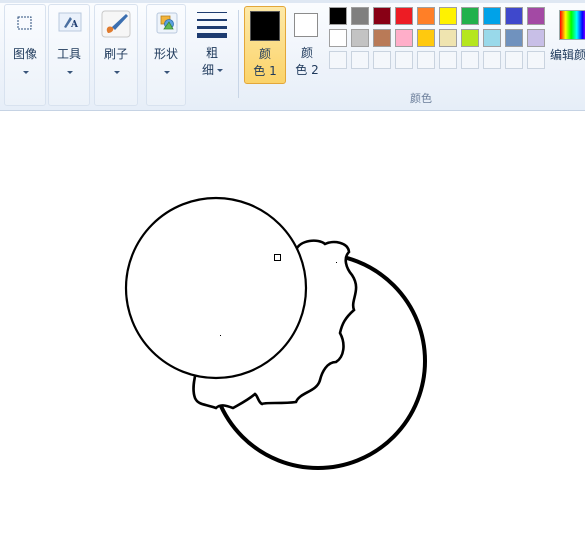  What do you see at coordinates (220, 70) in the screenshot?
I see `size-dropdown-arrow` at bounding box center [220, 70].